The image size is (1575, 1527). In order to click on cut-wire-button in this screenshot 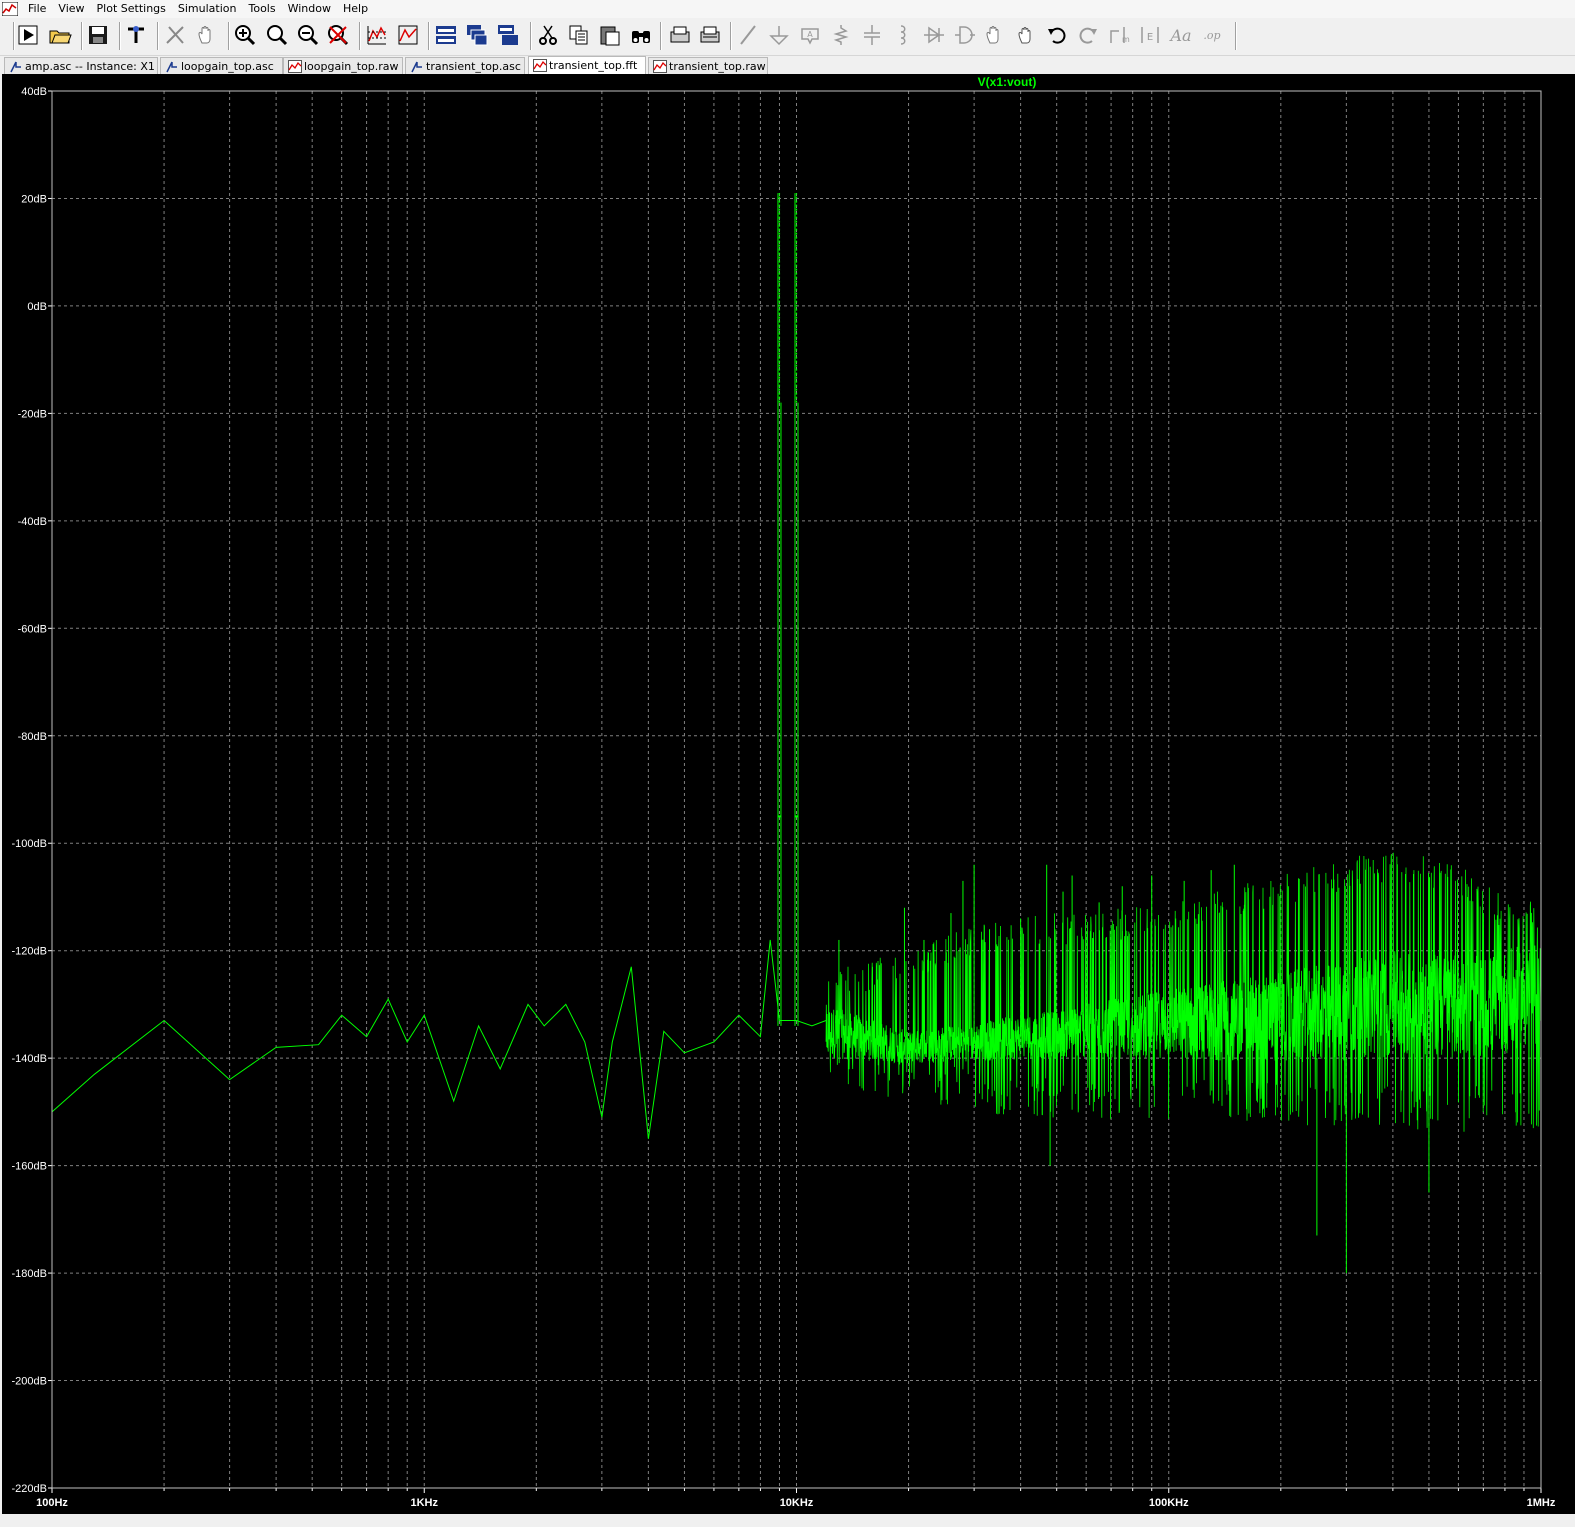, I will do `click(175, 35)`.